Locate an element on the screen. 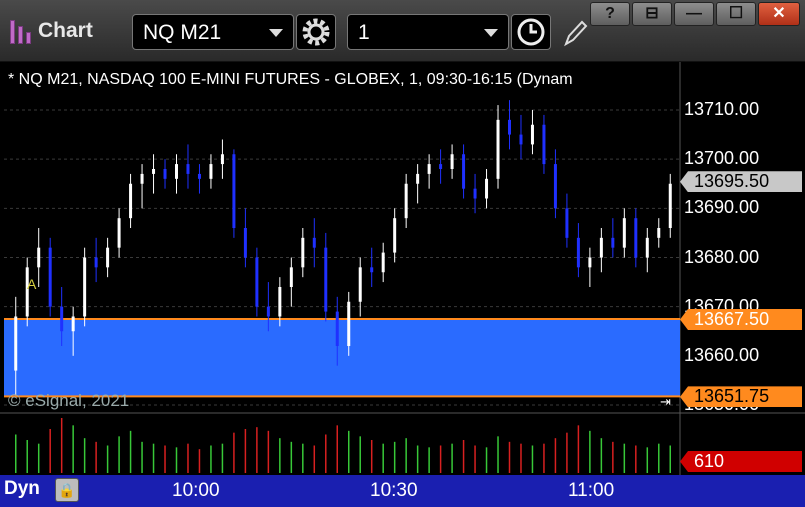 This screenshot has width=805, height=507. time-template-button is located at coordinates (531, 32).